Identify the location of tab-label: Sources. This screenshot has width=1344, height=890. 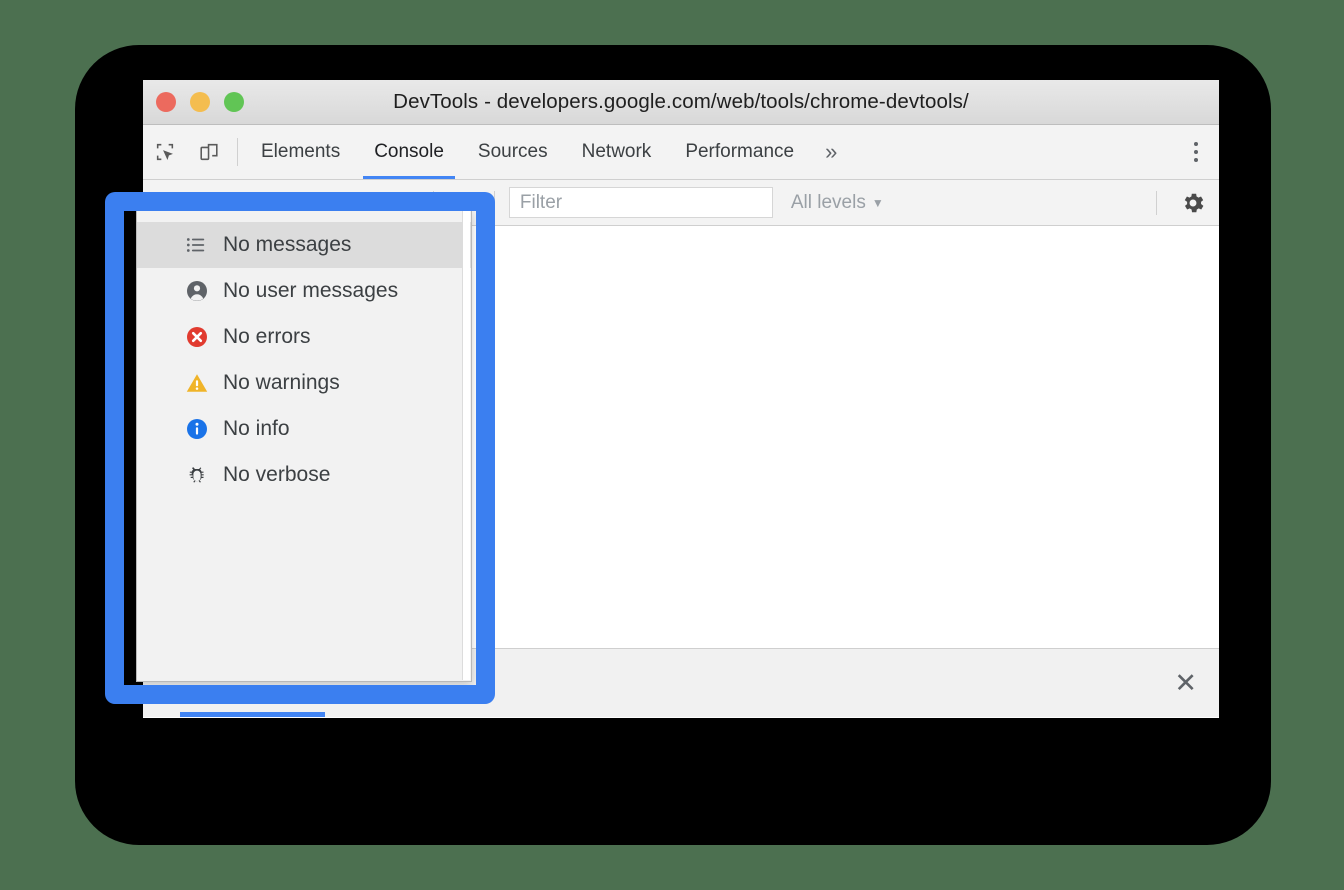
(512, 151).